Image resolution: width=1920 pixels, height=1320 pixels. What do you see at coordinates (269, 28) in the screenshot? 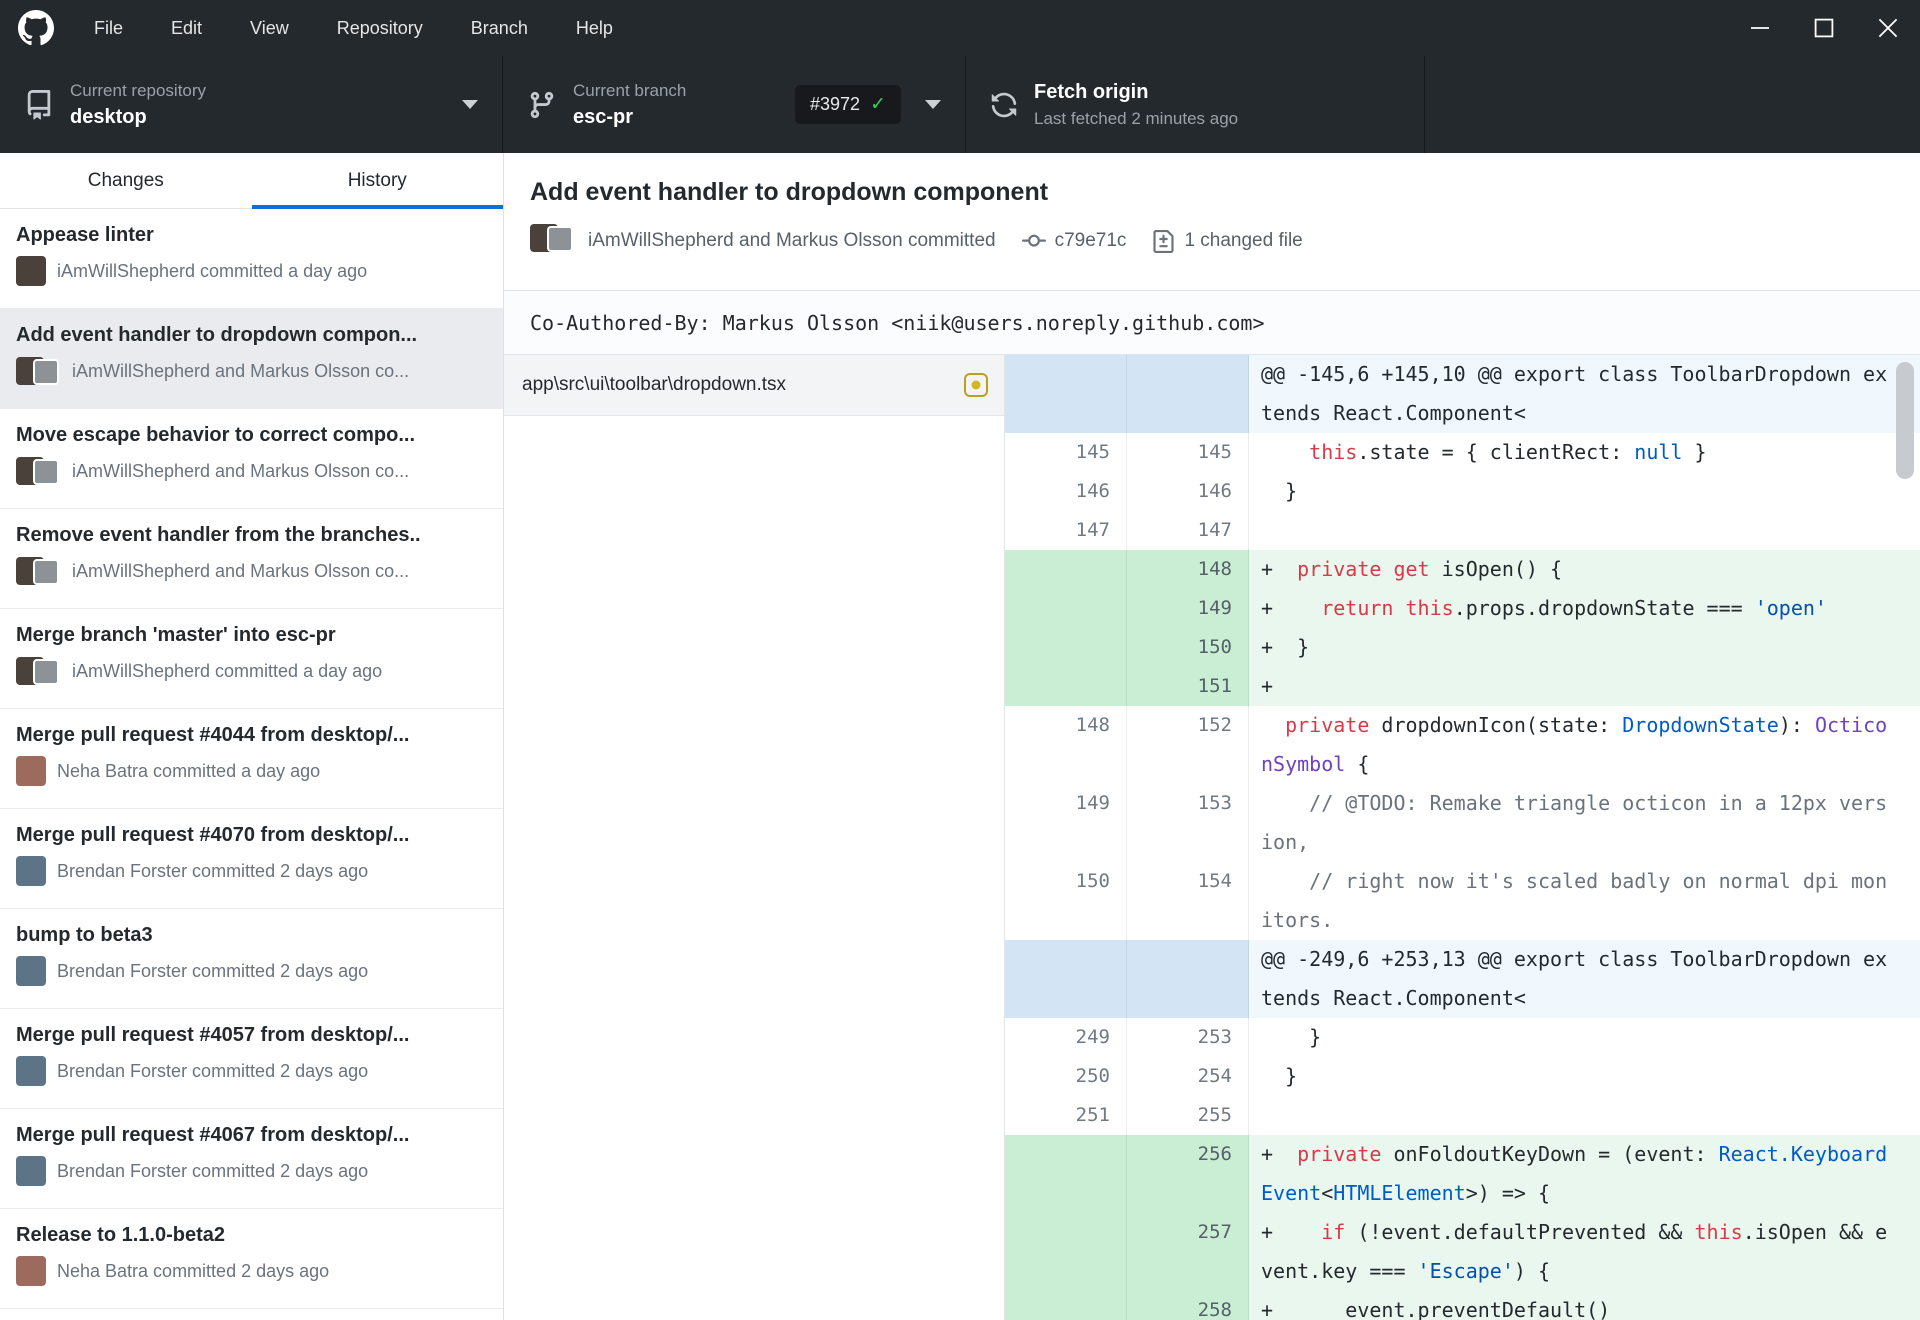
I see `menu-item-view: View` at bounding box center [269, 28].